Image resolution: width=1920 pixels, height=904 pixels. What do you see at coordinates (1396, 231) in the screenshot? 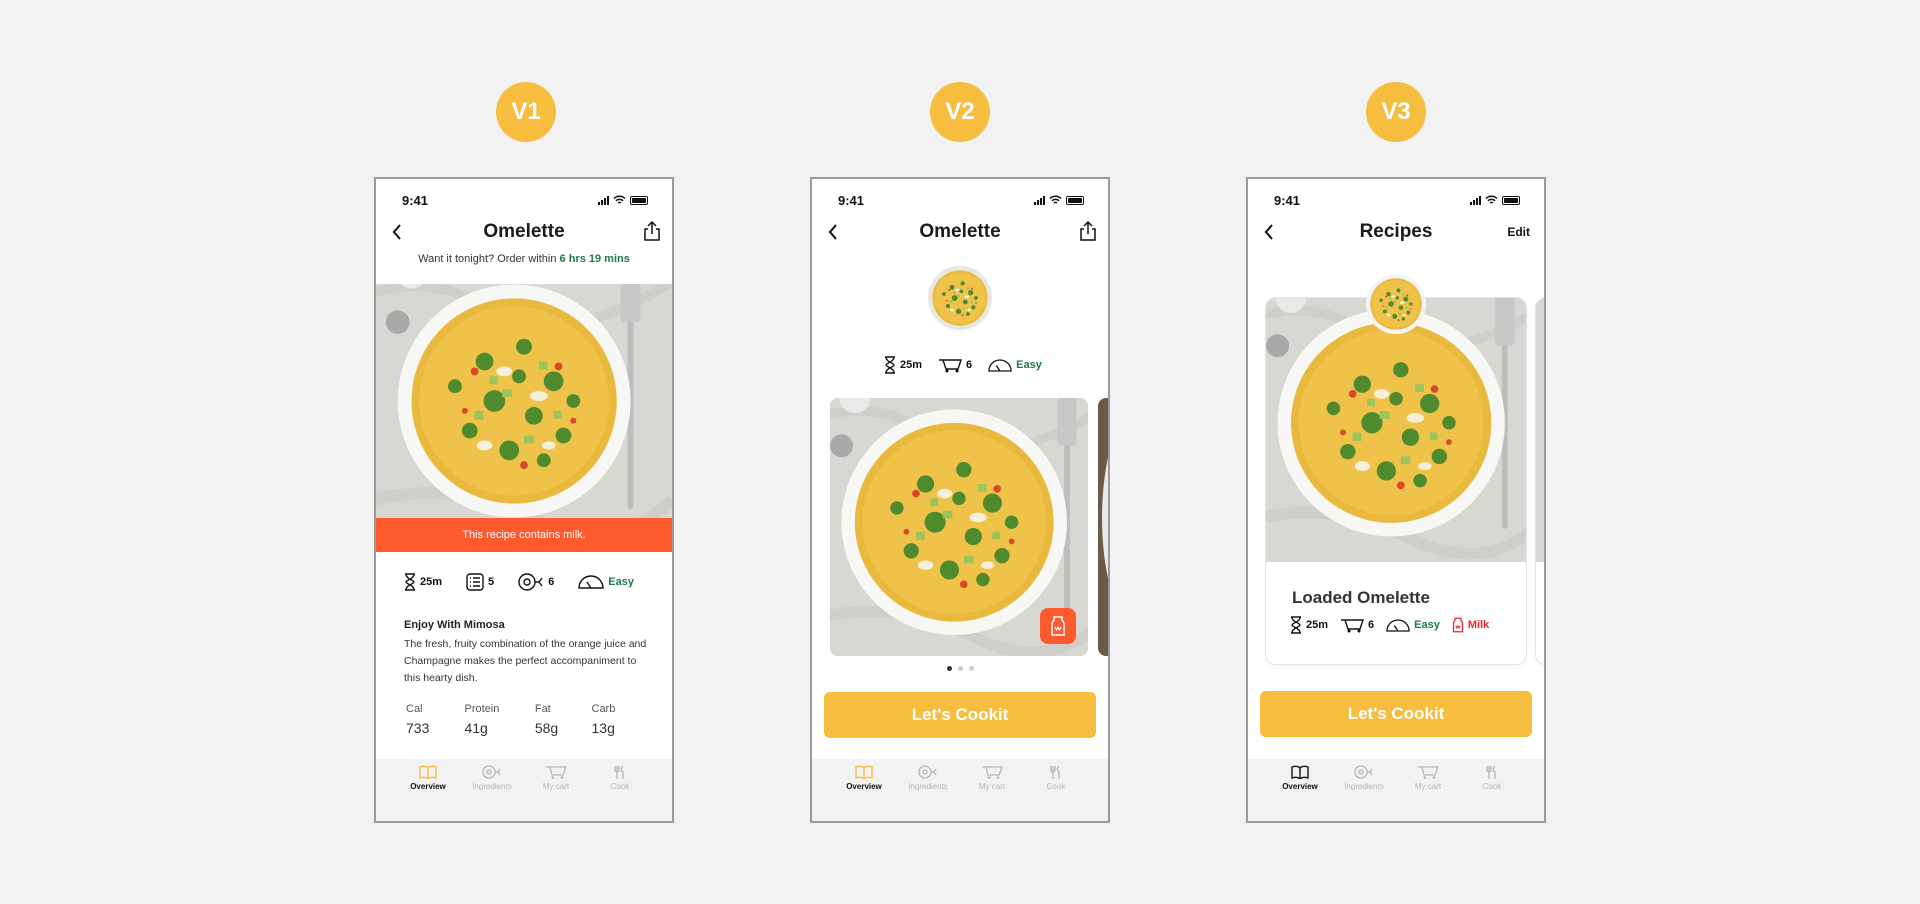
I see `page-title: Recipes` at bounding box center [1396, 231].